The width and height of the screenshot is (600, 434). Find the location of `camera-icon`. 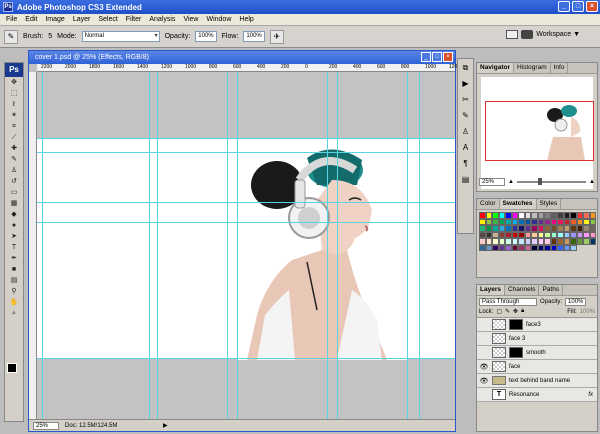

camera-icon is located at coordinates (527, 34).